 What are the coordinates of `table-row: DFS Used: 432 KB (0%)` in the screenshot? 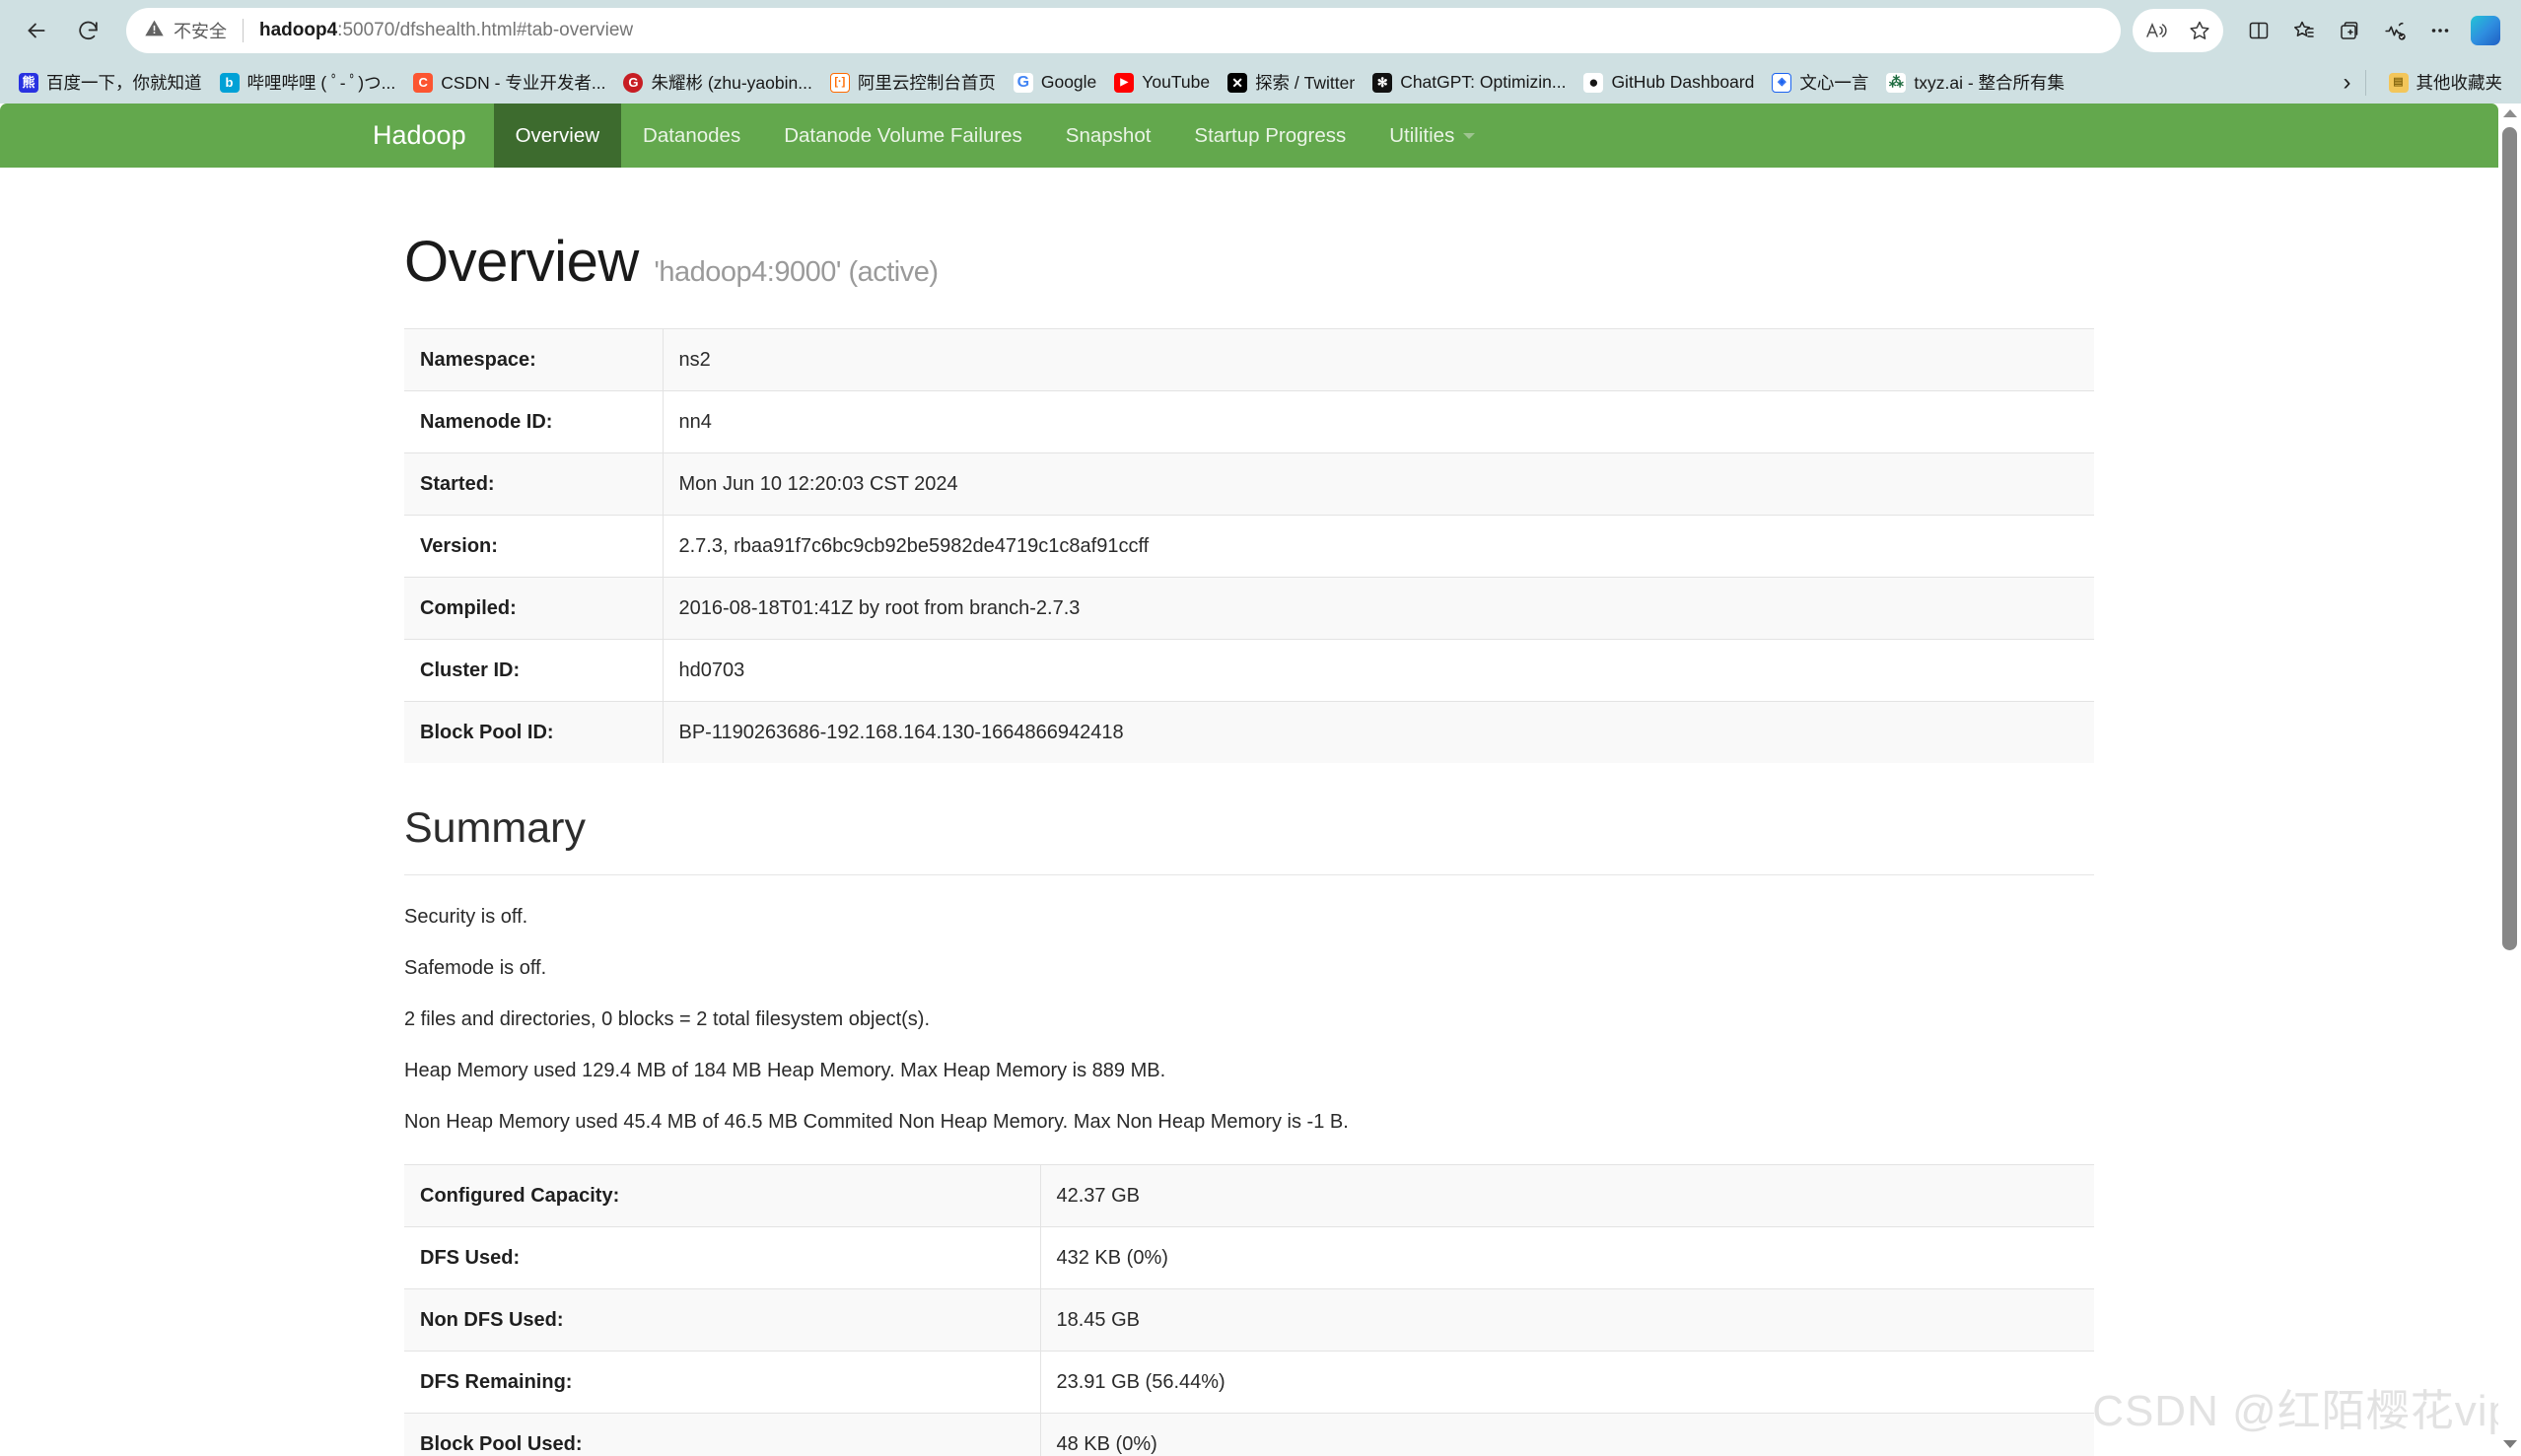 It's located at (1249, 1257).